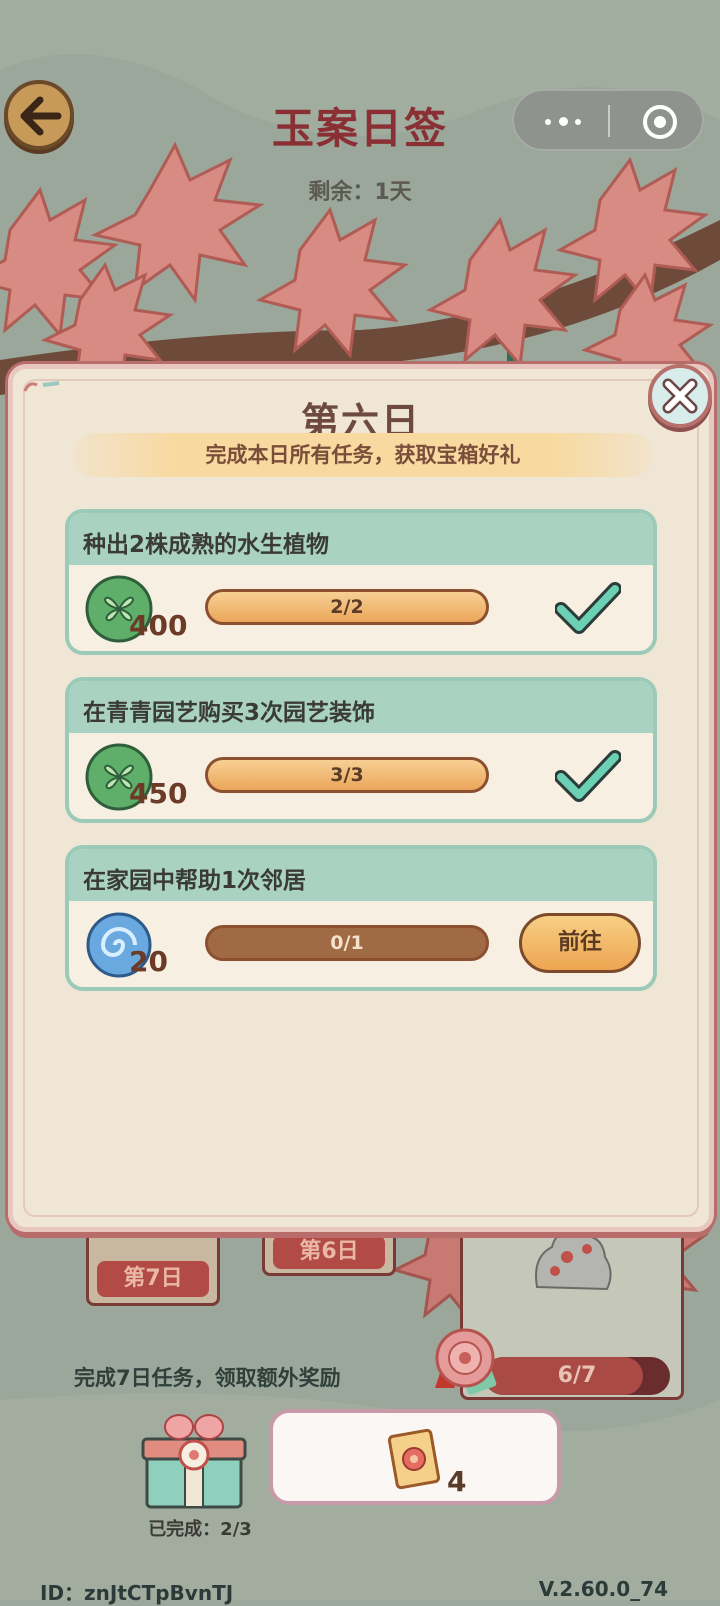  I want to click on treasure-chest-icon, so click(194, 1459).